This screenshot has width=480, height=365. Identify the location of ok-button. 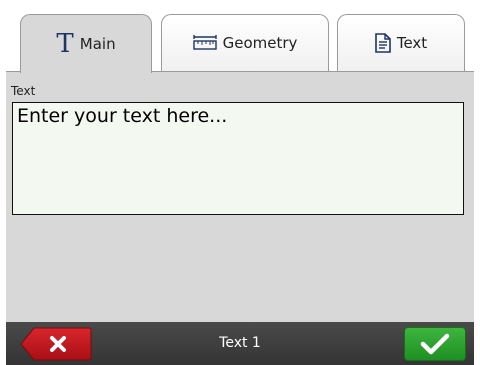
(435, 344).